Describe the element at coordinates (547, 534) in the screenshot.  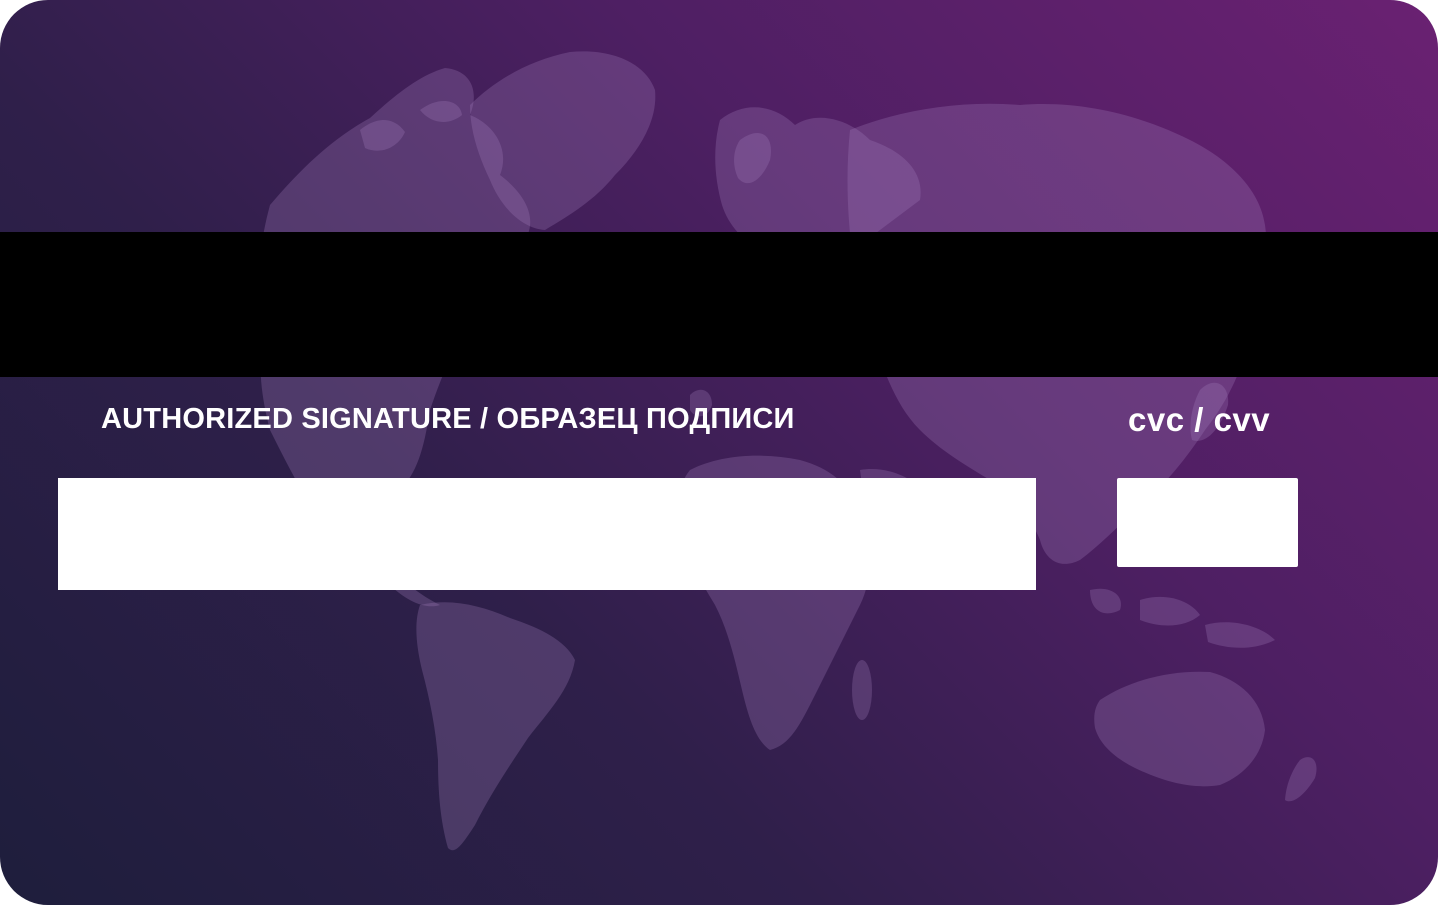
I see `signature-strip` at that location.